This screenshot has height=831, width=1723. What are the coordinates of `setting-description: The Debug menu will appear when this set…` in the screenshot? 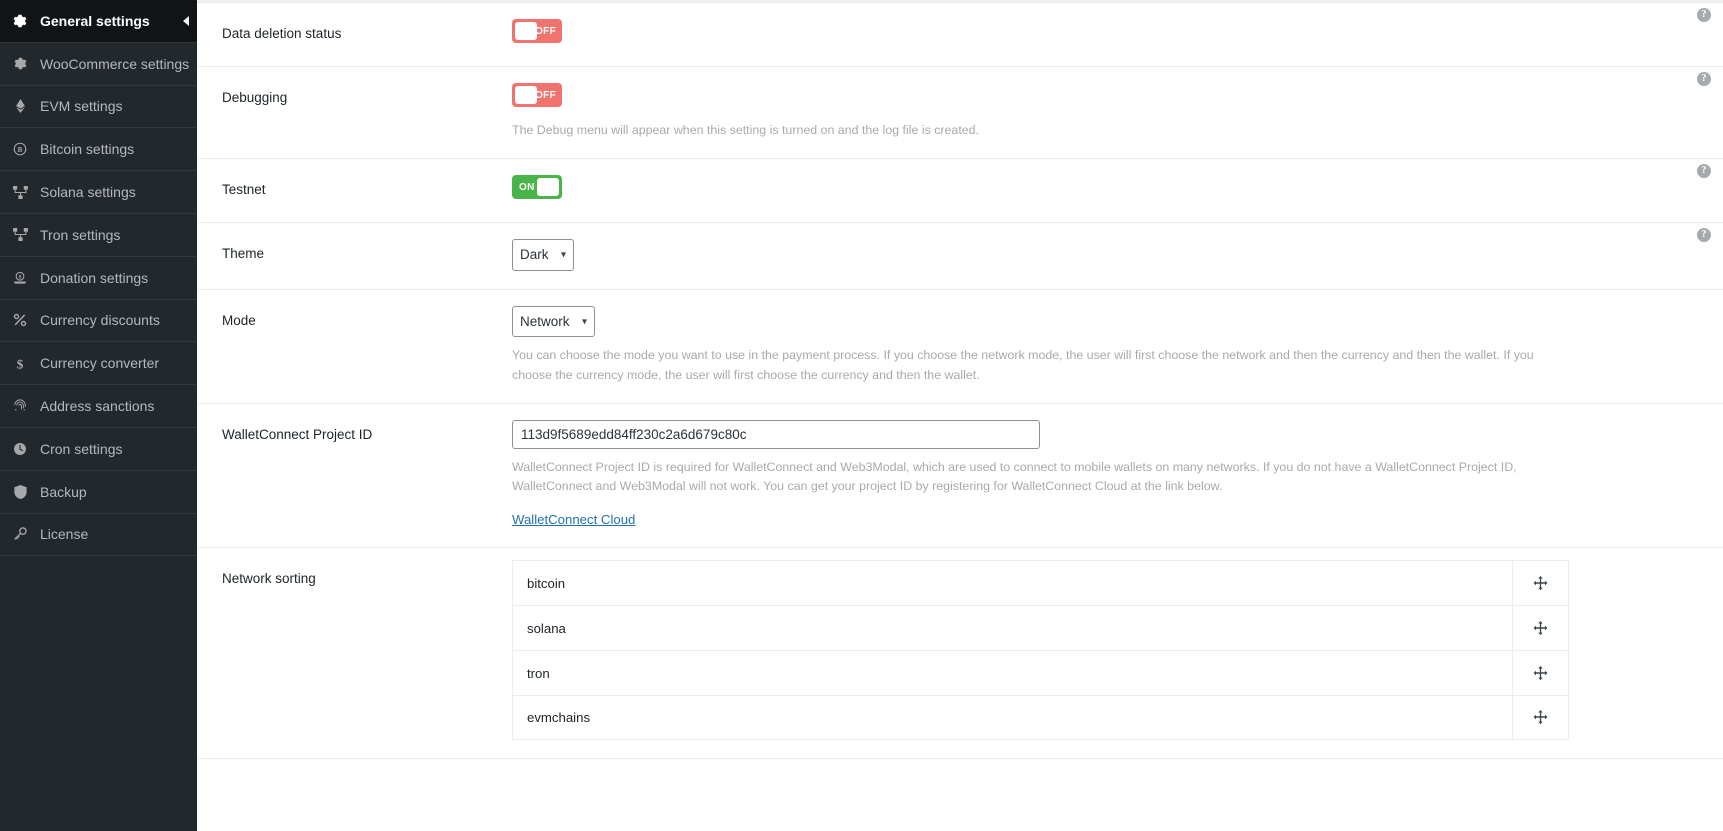 It's located at (745, 130).